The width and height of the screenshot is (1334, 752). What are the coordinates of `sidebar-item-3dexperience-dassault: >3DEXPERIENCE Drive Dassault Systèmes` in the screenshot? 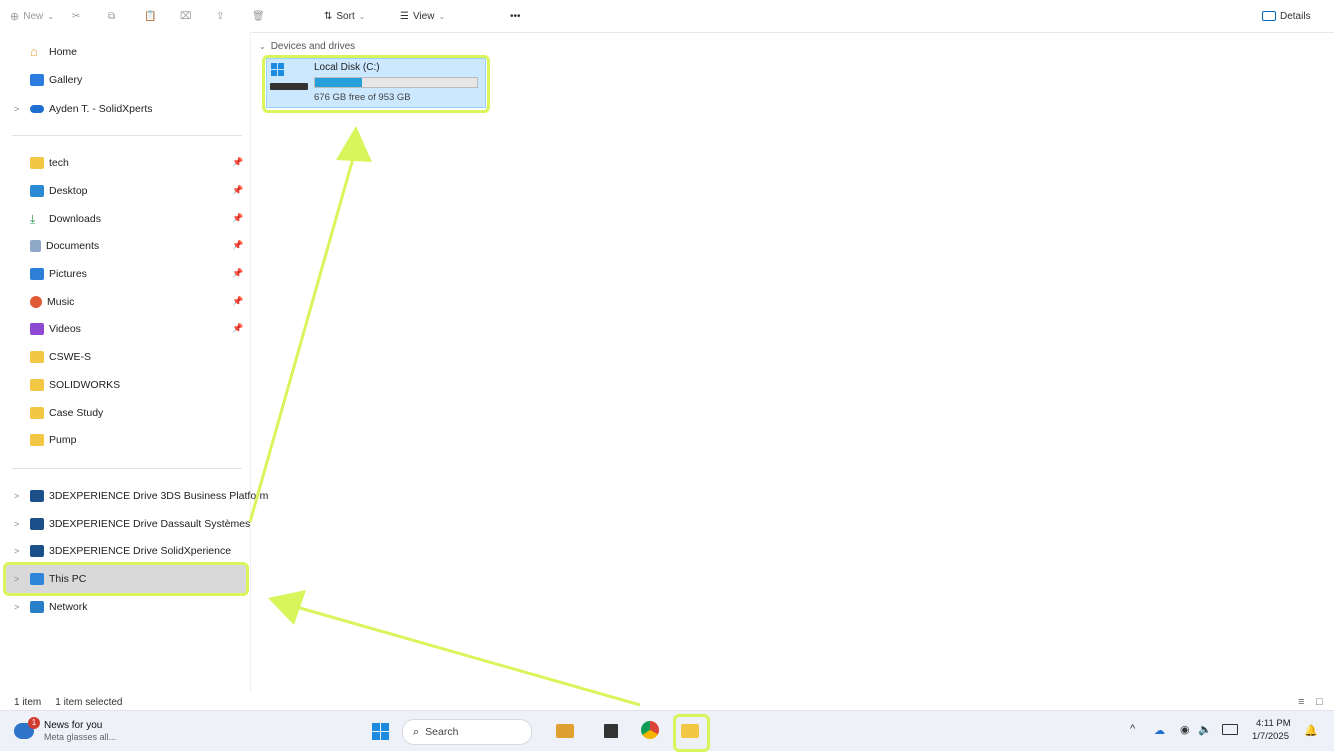 It's located at (132, 524).